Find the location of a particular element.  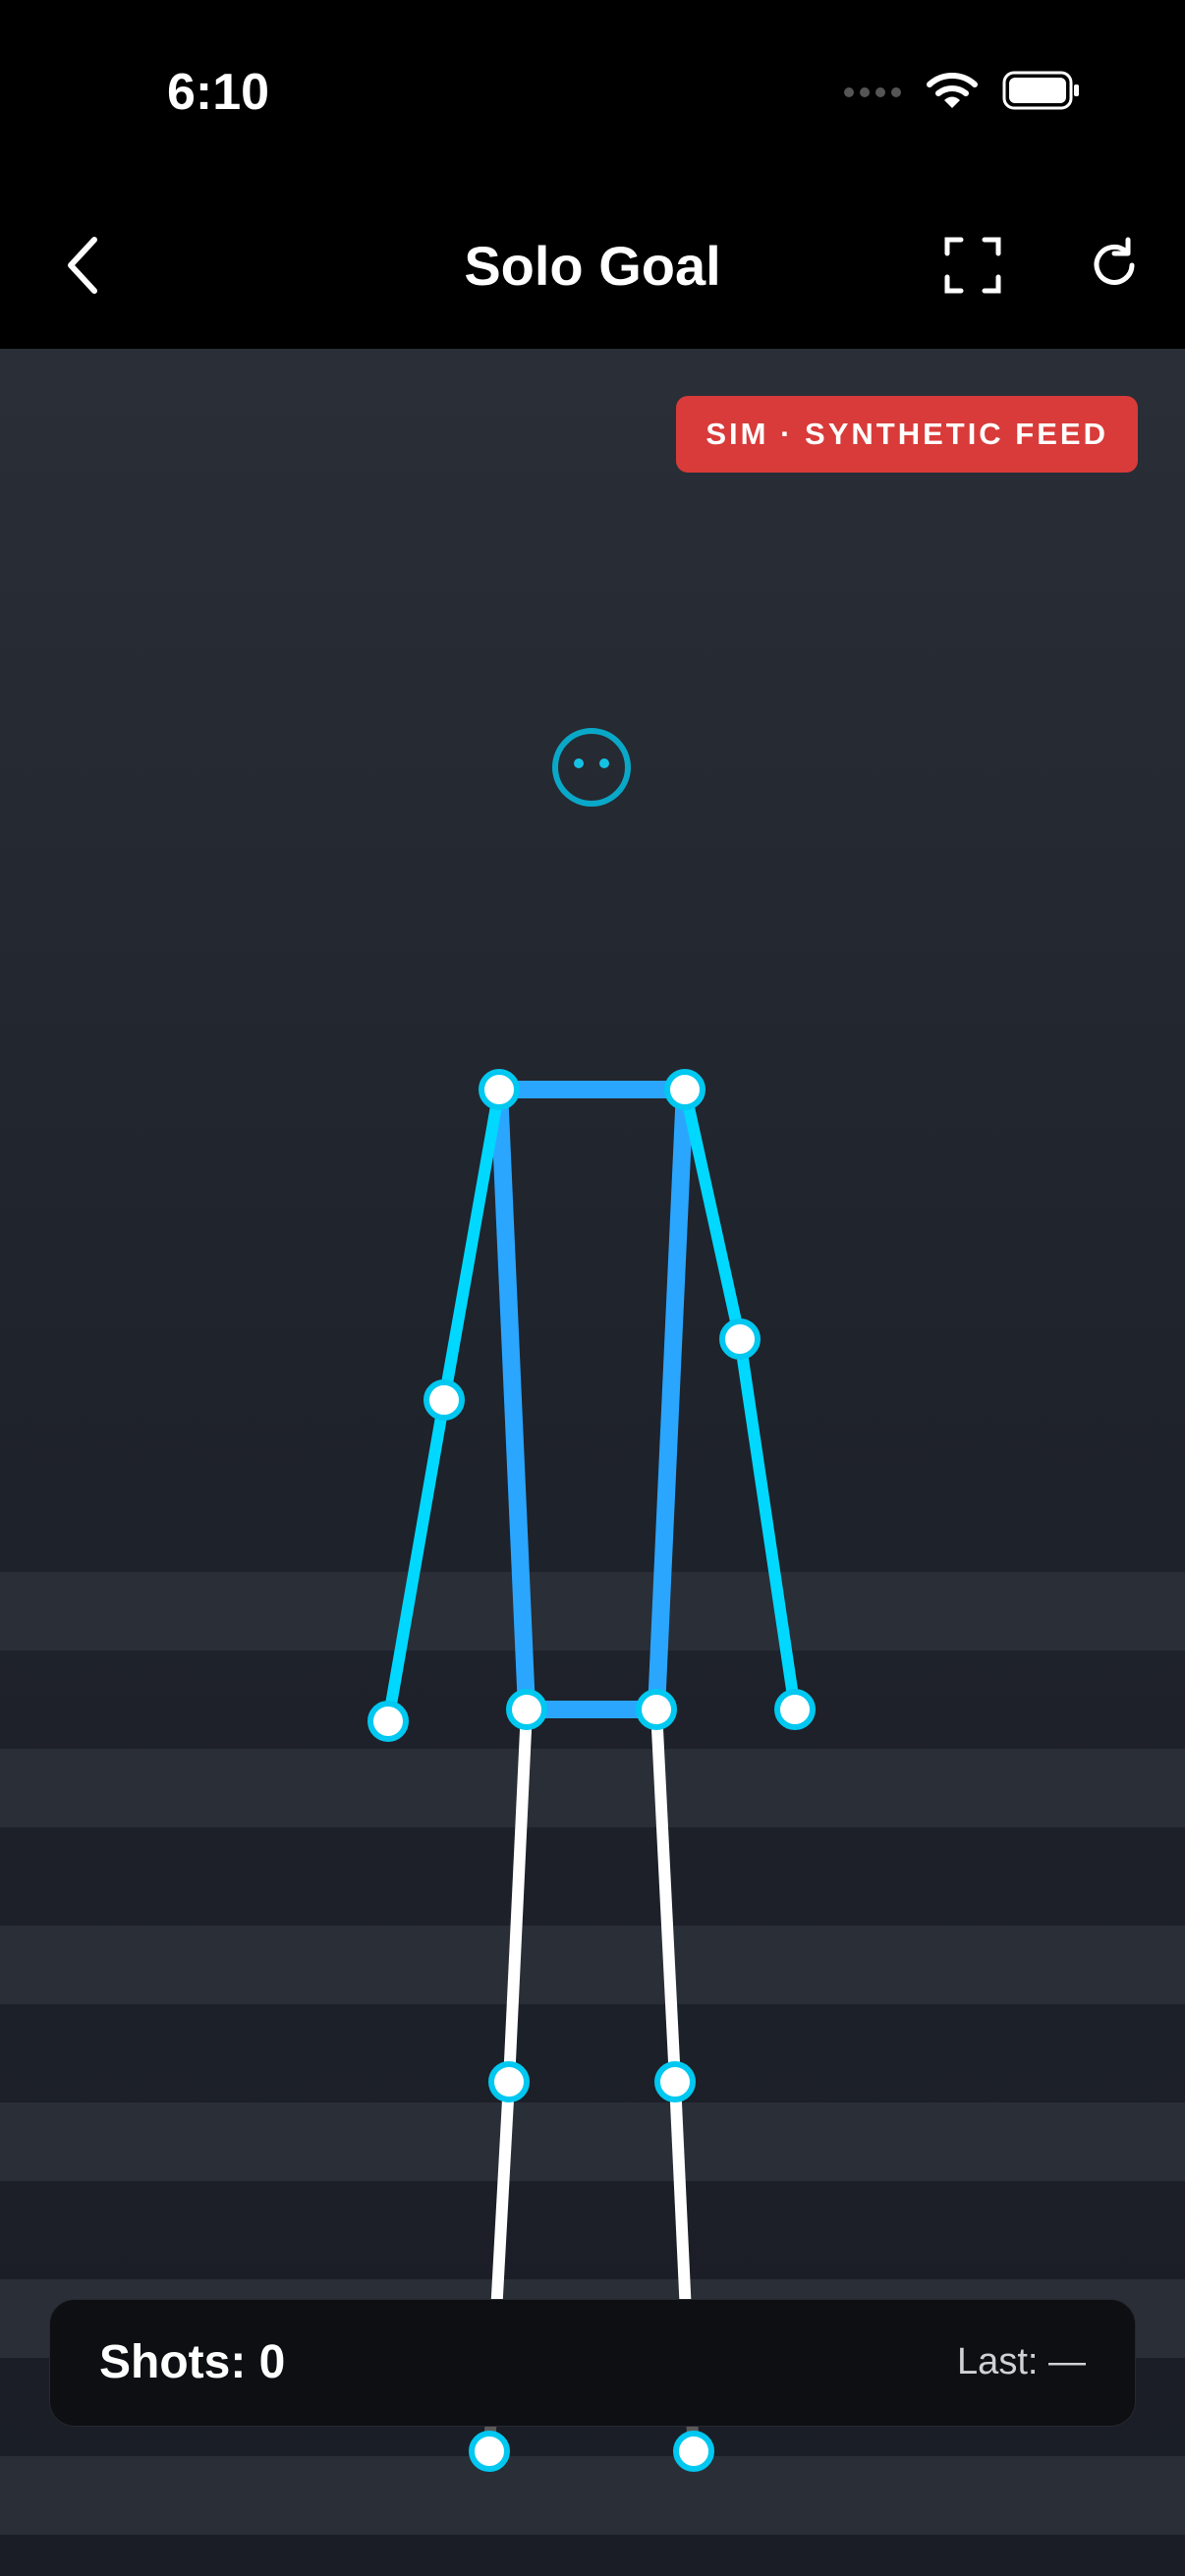

status-bar: 6:10 is located at coordinates (592, 98).